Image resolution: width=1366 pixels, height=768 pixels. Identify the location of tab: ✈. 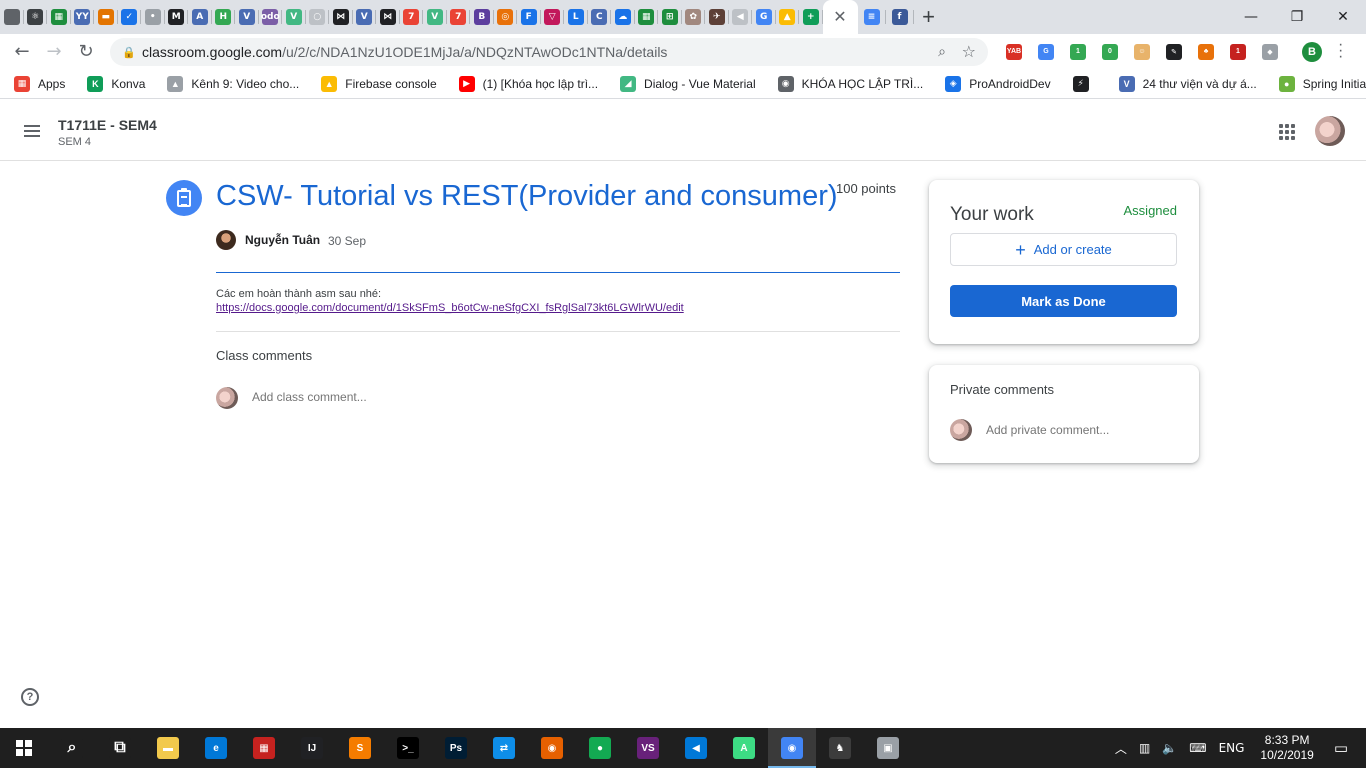
(717, 17).